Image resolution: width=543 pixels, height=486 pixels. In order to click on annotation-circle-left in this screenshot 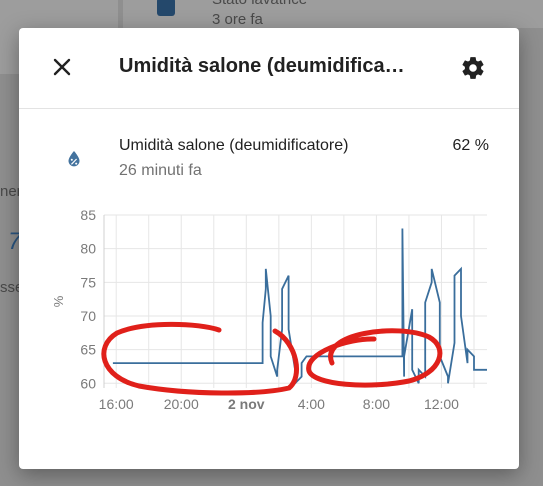, I will do `click(200, 358)`.